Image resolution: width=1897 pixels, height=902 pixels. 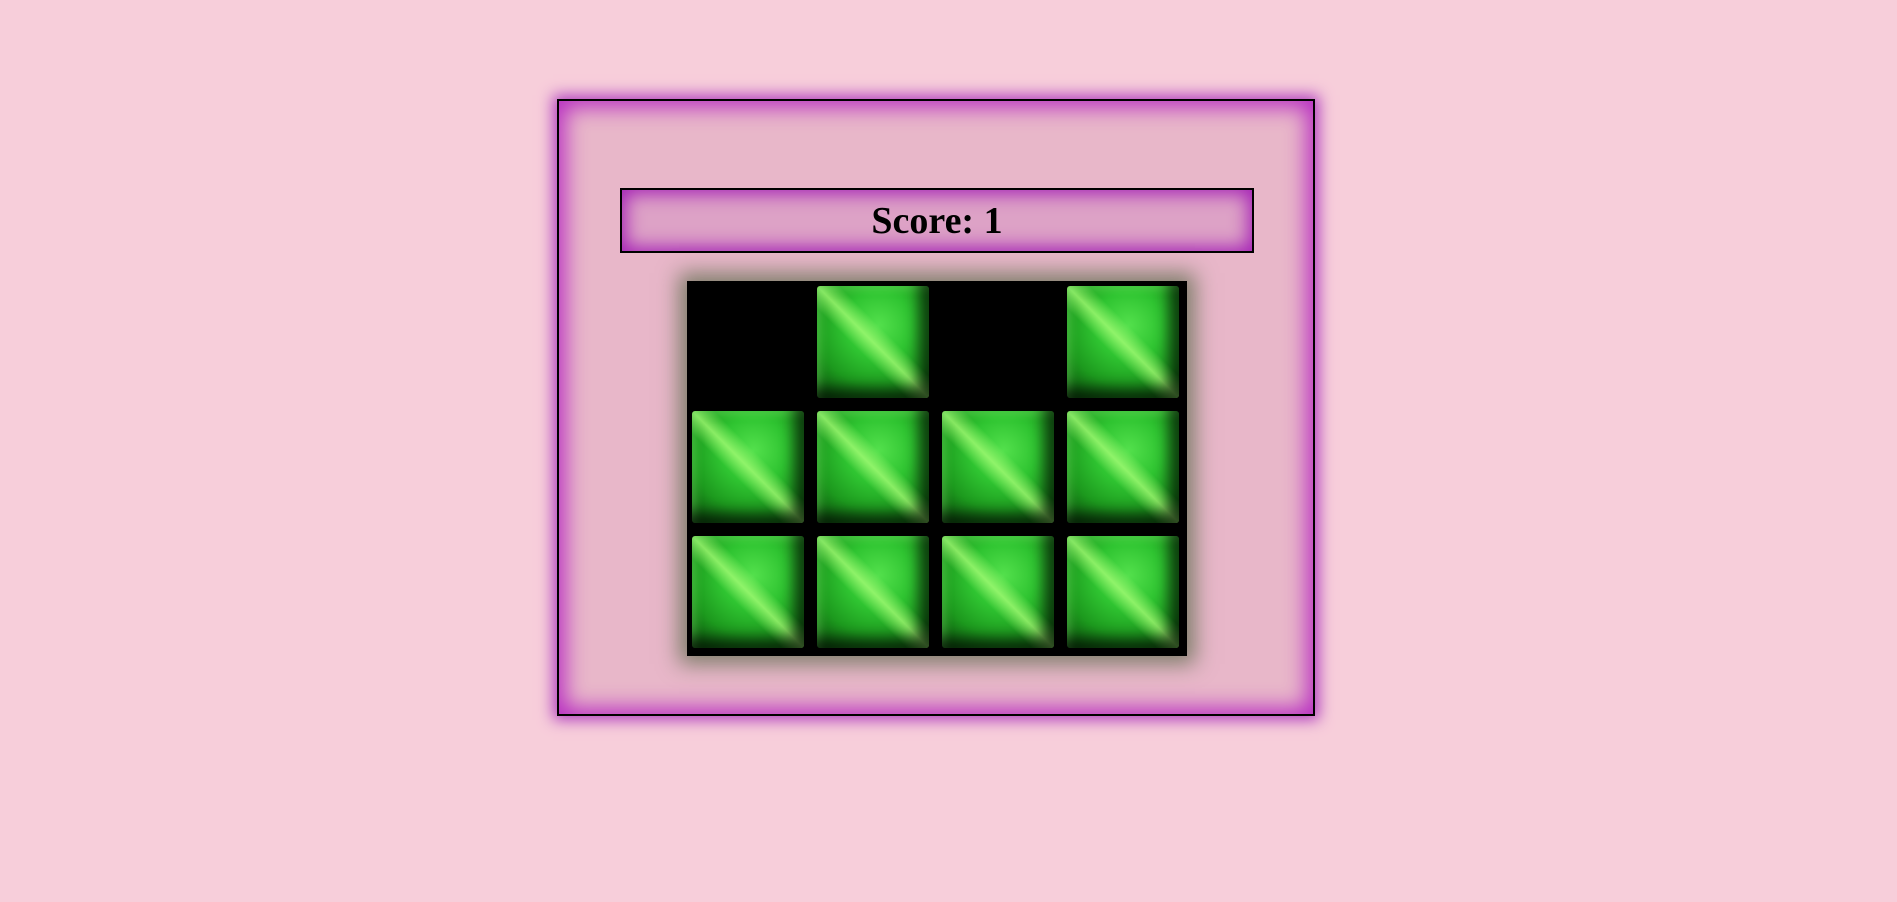 I want to click on score-display: Score: 1, so click(x=937, y=220).